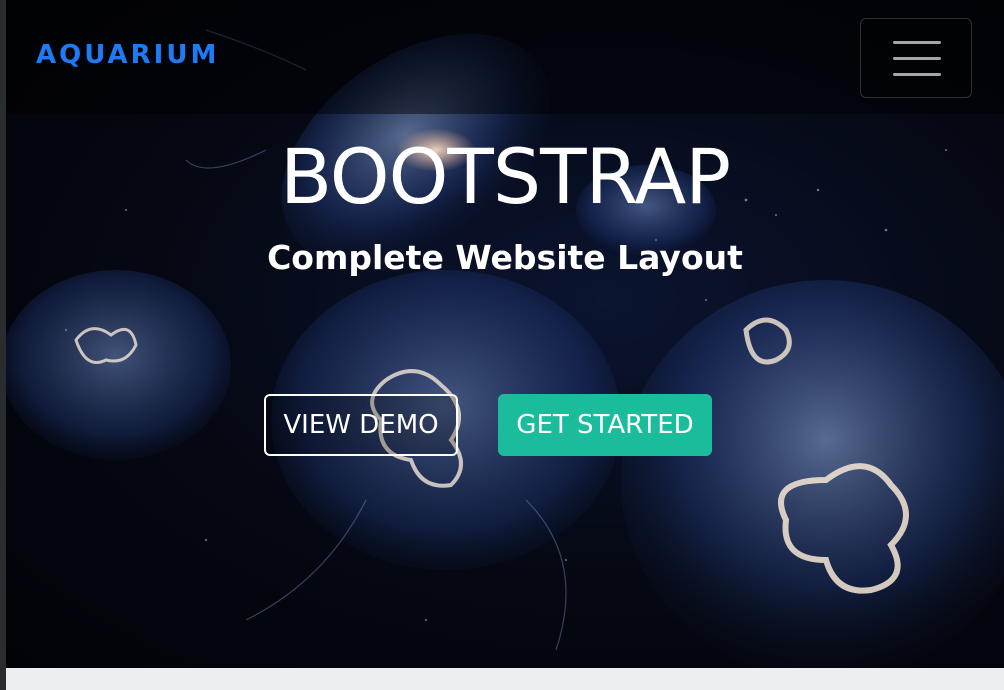 This screenshot has height=690, width=1004. Describe the element at coordinates (505, 257) in the screenshot. I see `hero-subtitle: Complete Website Layout` at that location.